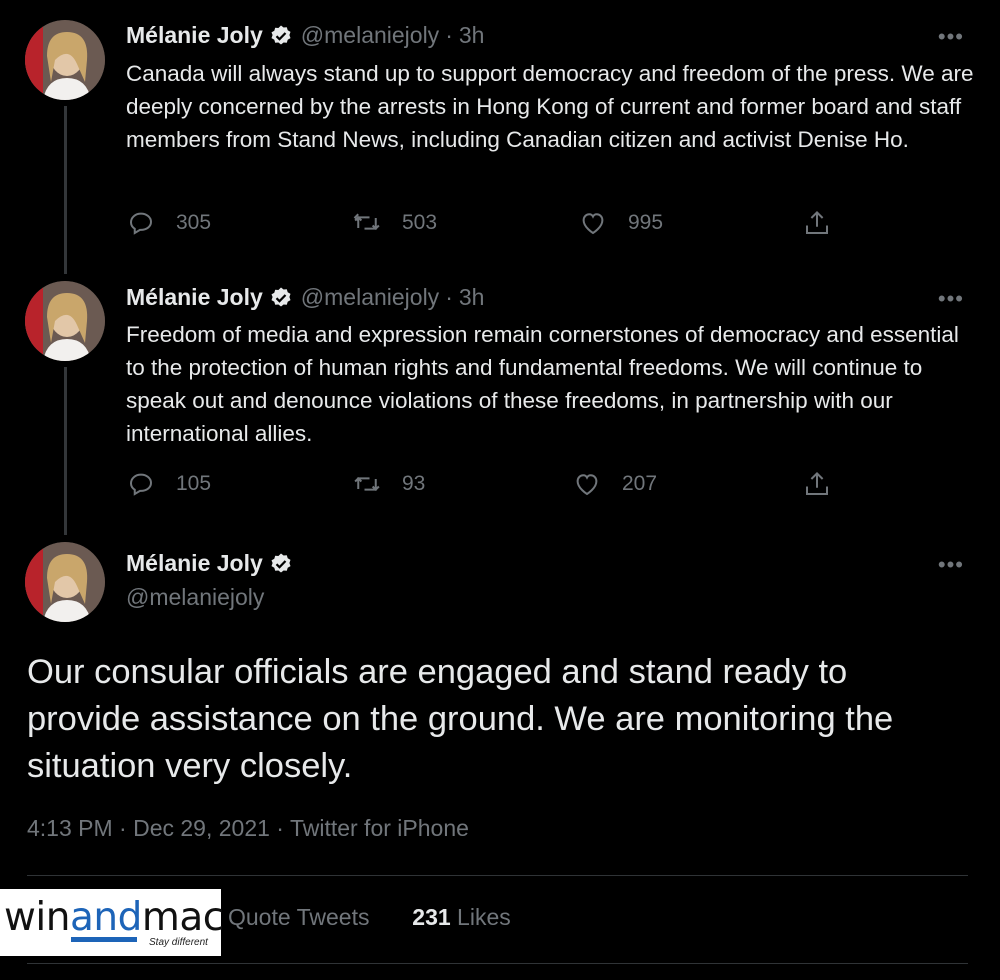  Describe the element at coordinates (414, 483) in the screenshot. I see `retweet-count: 93` at that location.